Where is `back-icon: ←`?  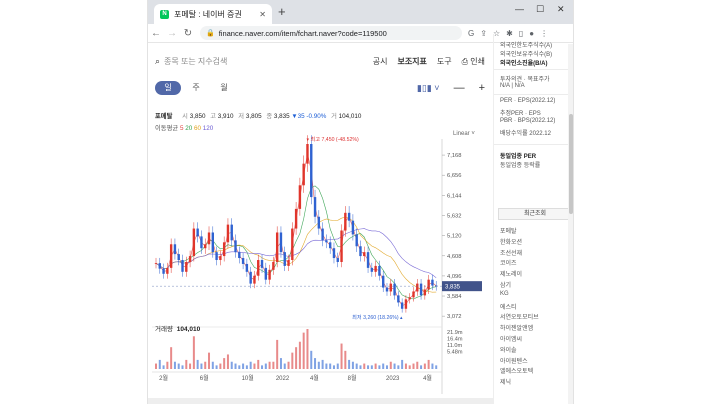 back-icon: ← is located at coordinates (156, 33).